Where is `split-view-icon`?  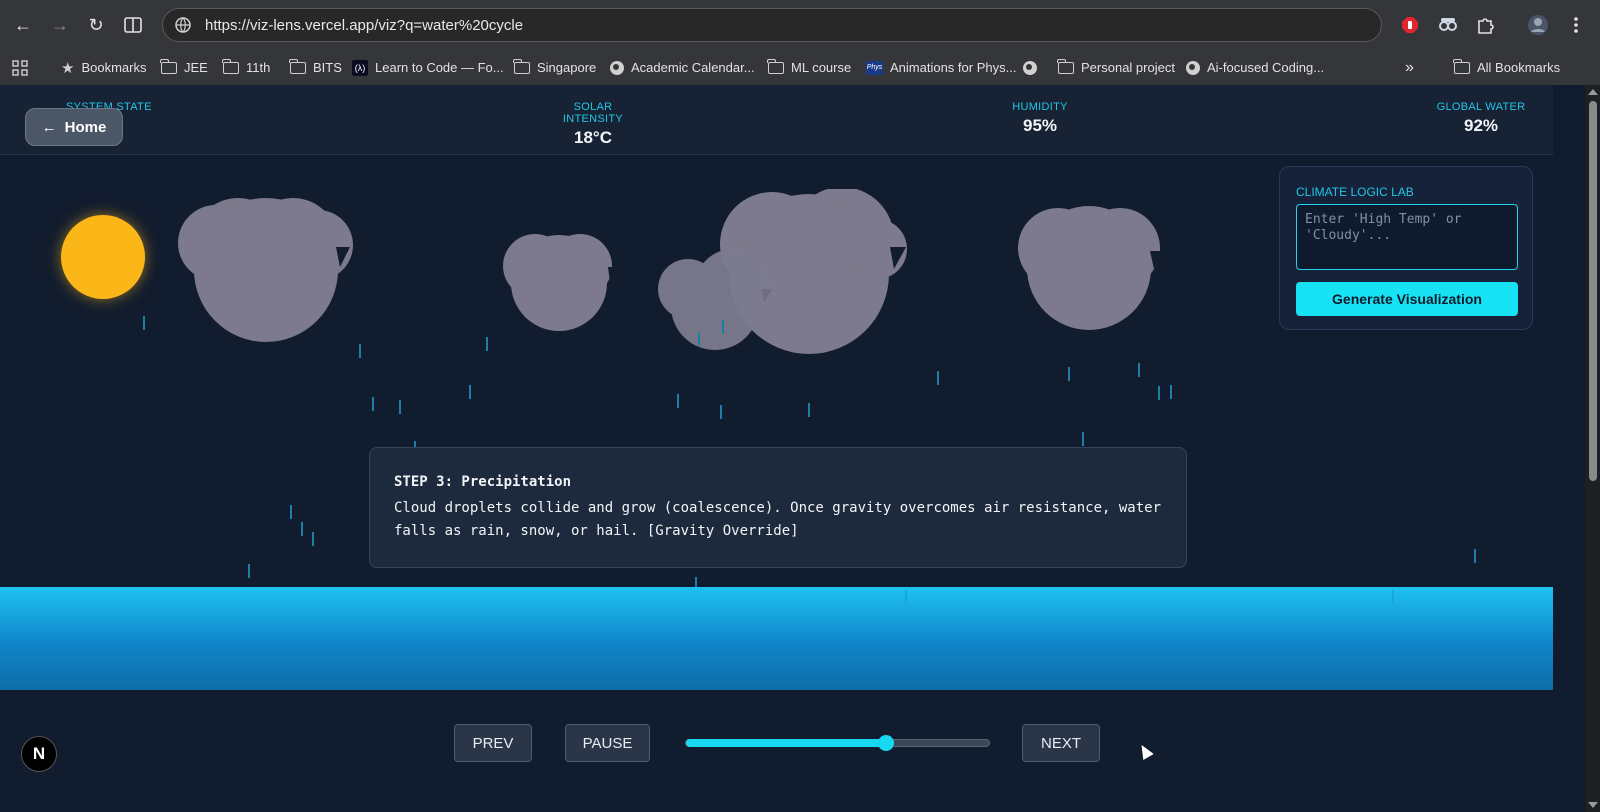 split-view-icon is located at coordinates (133, 25).